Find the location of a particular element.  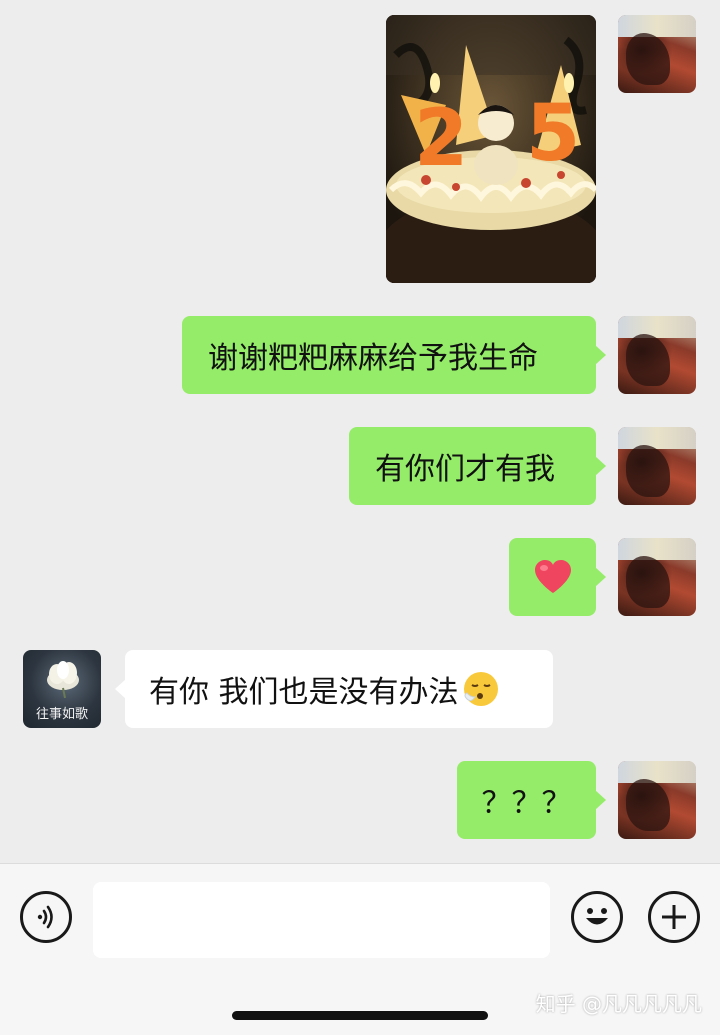

message-image: 2 5 is located at coordinates (491, 149).